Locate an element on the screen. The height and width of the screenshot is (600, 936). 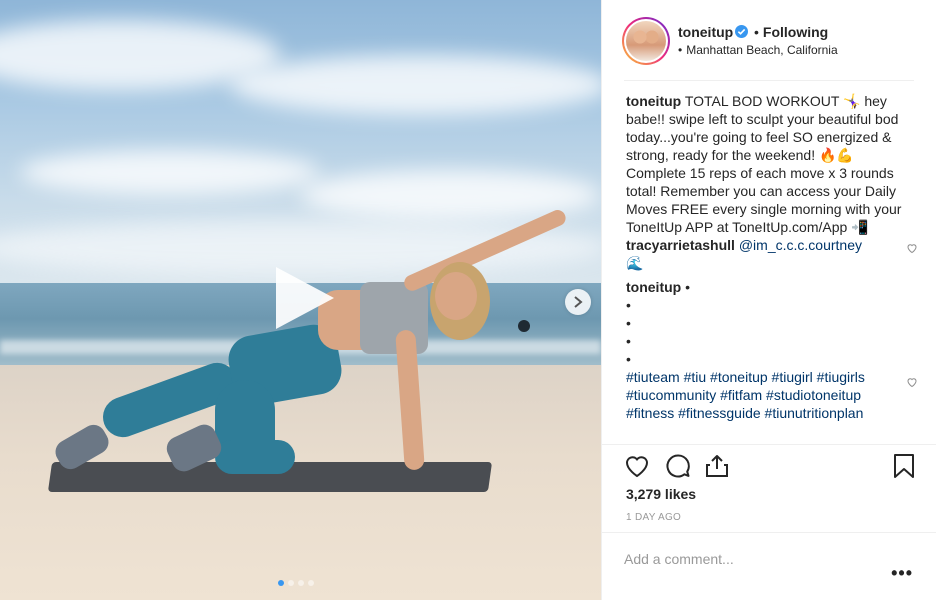
person-shin is located at coordinates (255, 457).